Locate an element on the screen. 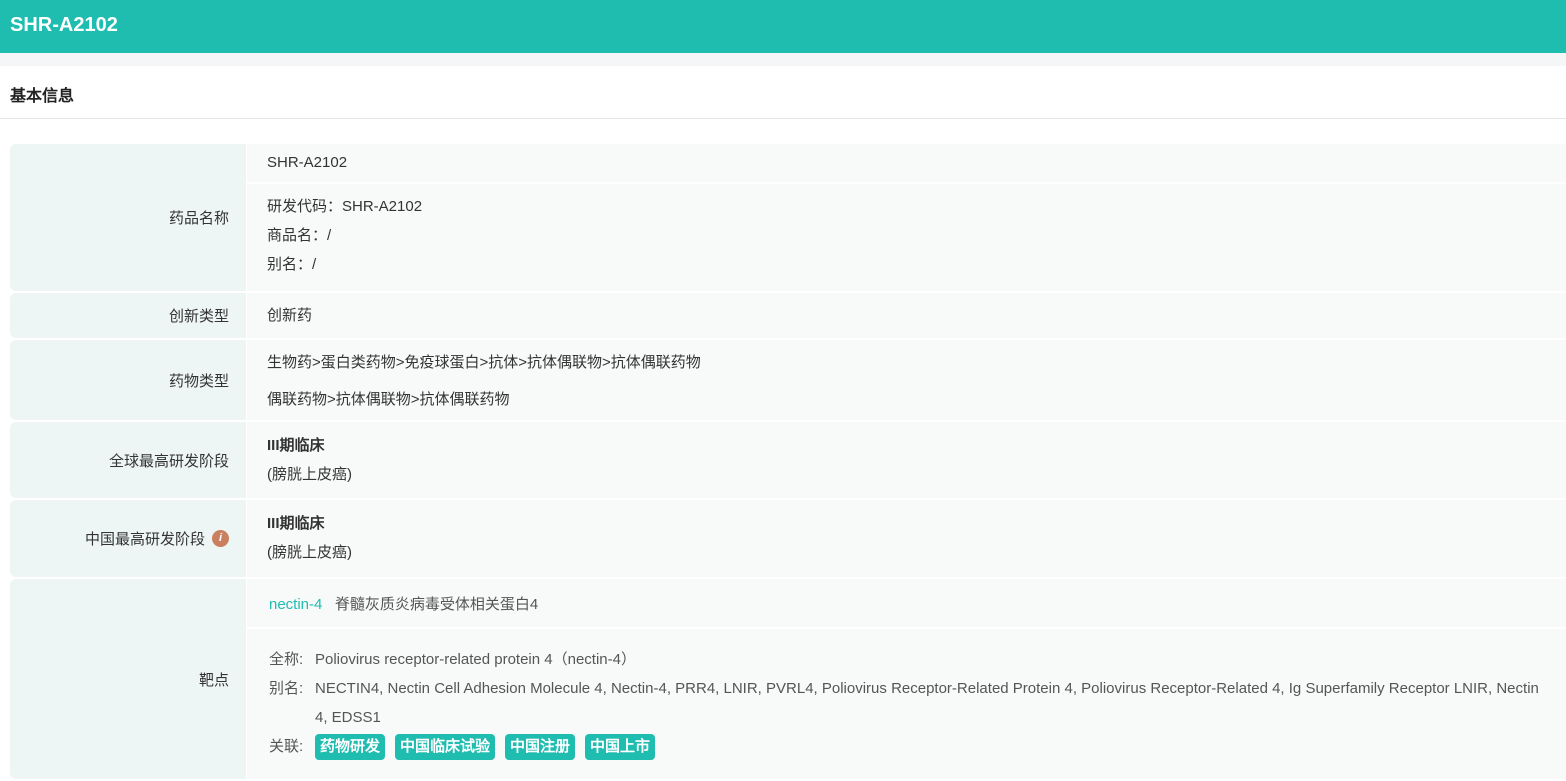 The width and height of the screenshot is (1566, 781). label: 靶点 is located at coordinates (128, 679).